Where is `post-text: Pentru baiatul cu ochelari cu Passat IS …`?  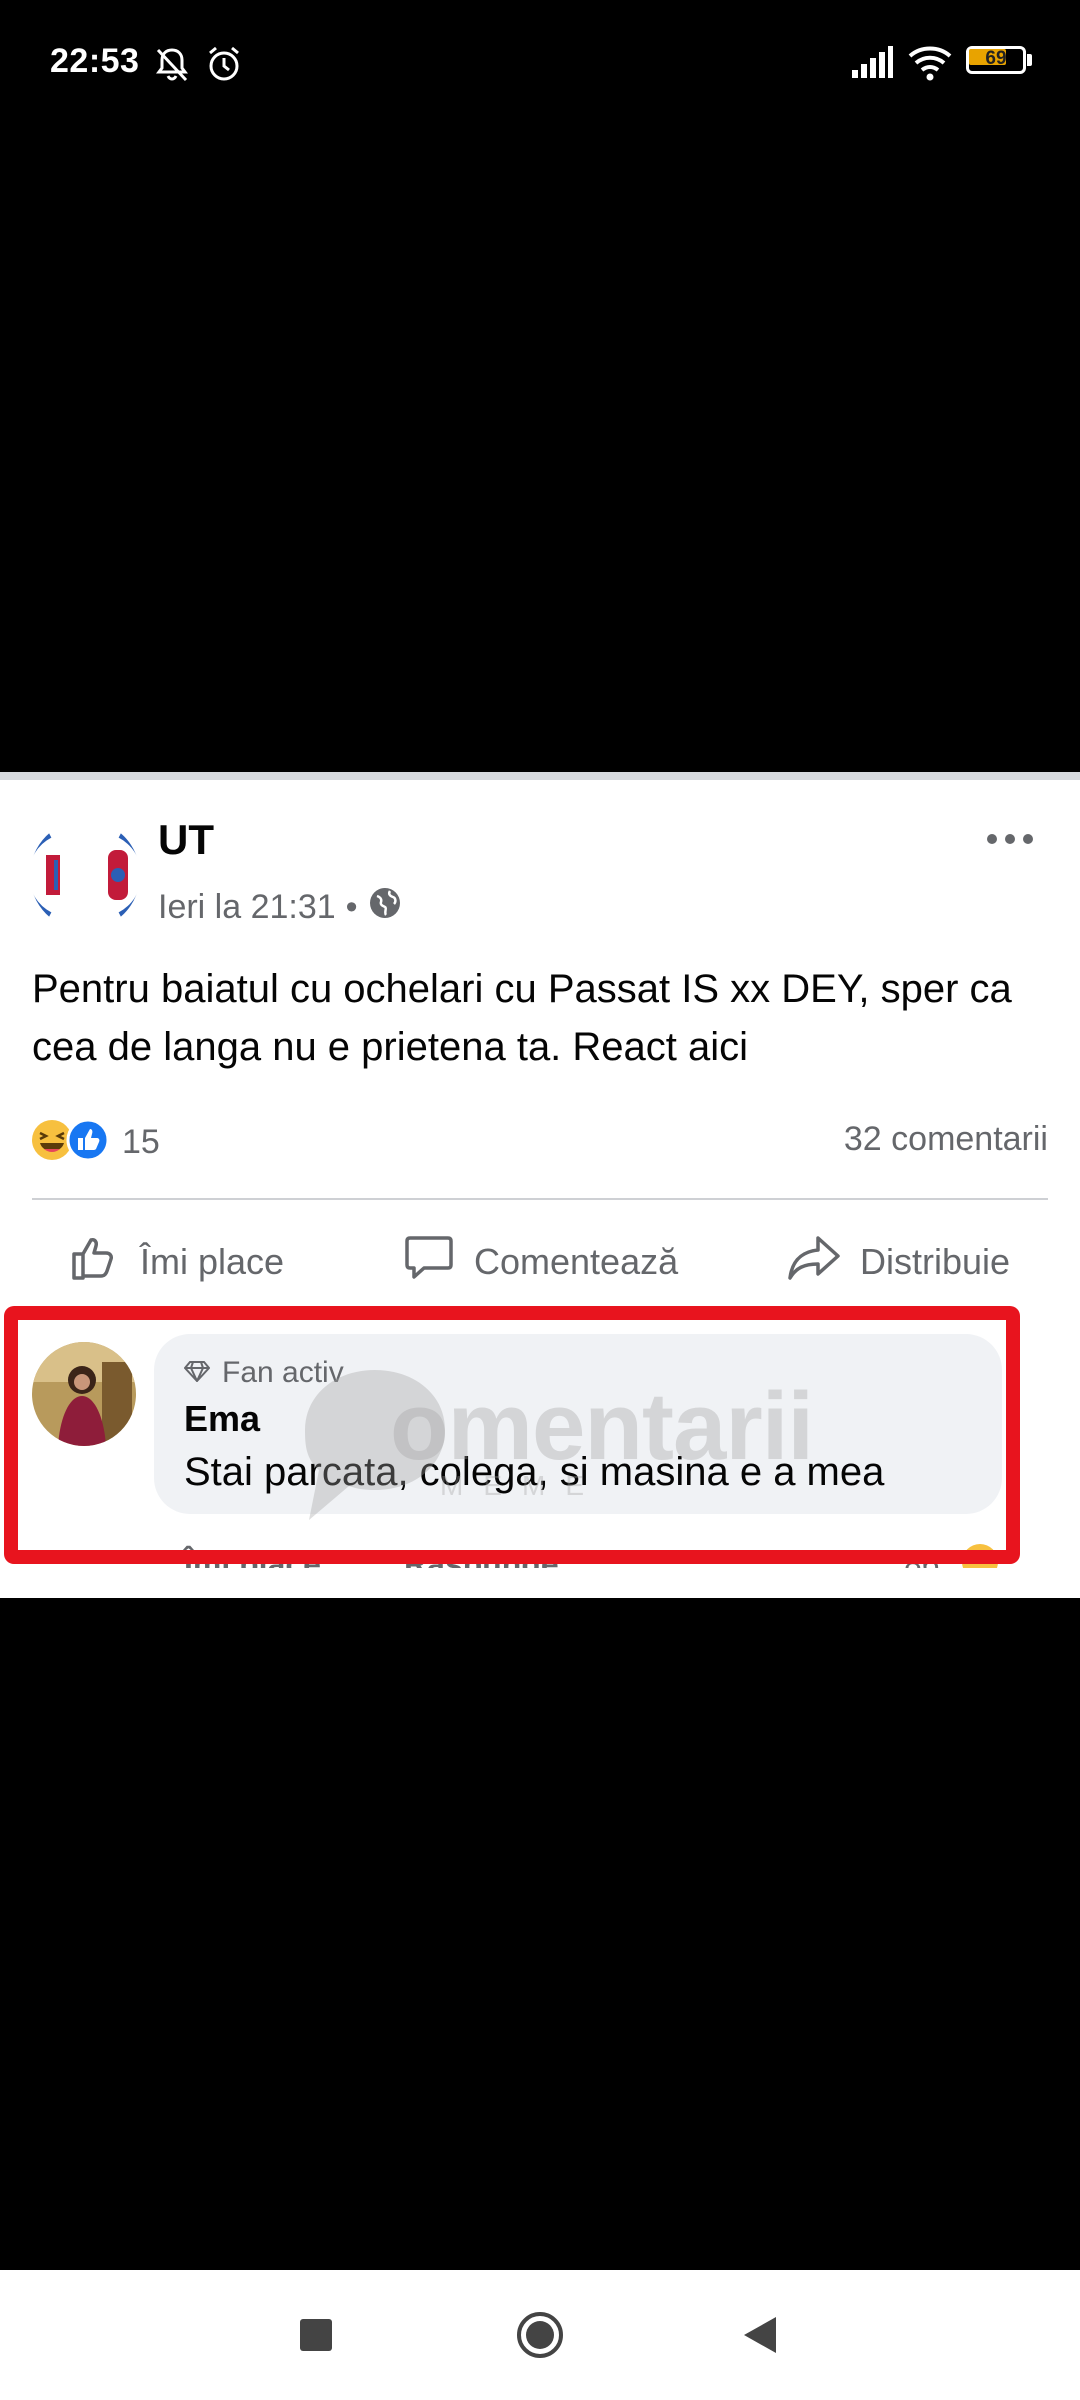 post-text: Pentru baiatul cu ochelari cu Passat IS … is located at coordinates (522, 1018).